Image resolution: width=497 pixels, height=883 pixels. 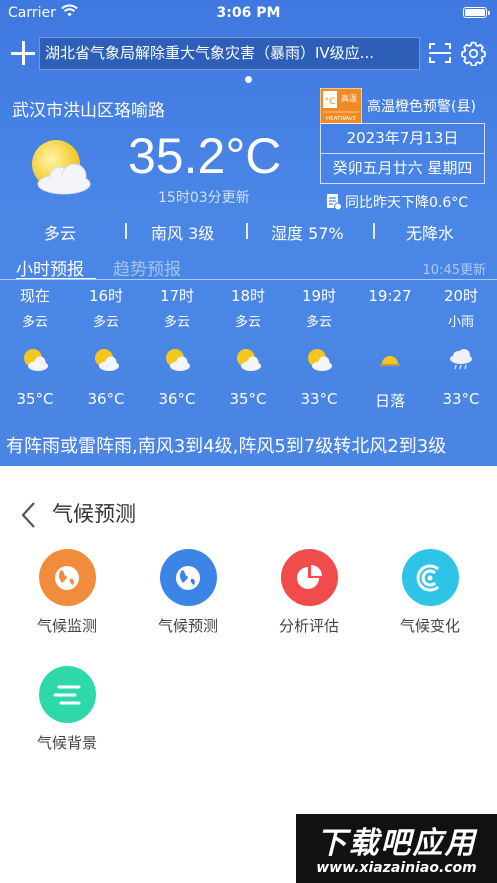 I want to click on condition-humidity: 湿度 57%, so click(x=307, y=233).